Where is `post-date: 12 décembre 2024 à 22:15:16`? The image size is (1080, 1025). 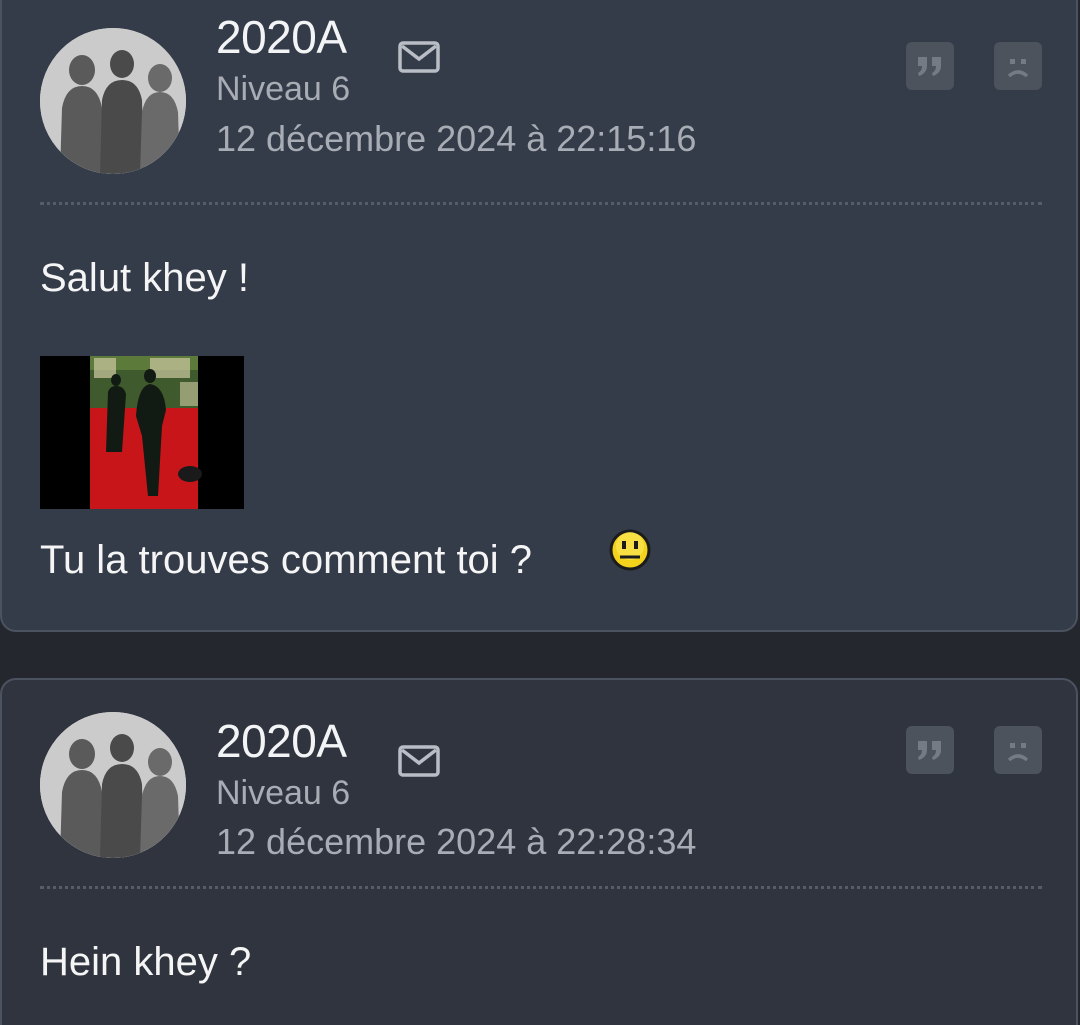
post-date: 12 décembre 2024 à 22:15:16 is located at coordinates (456, 139).